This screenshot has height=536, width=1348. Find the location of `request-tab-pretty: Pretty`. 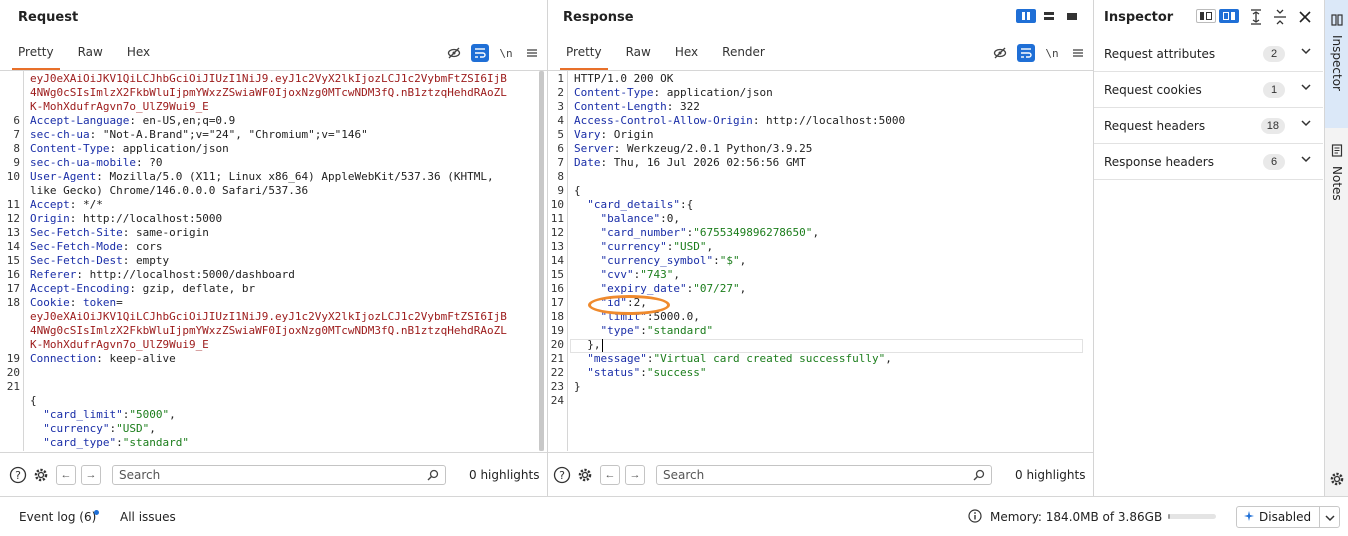

request-tab-pretty: Pretty is located at coordinates (36, 56).